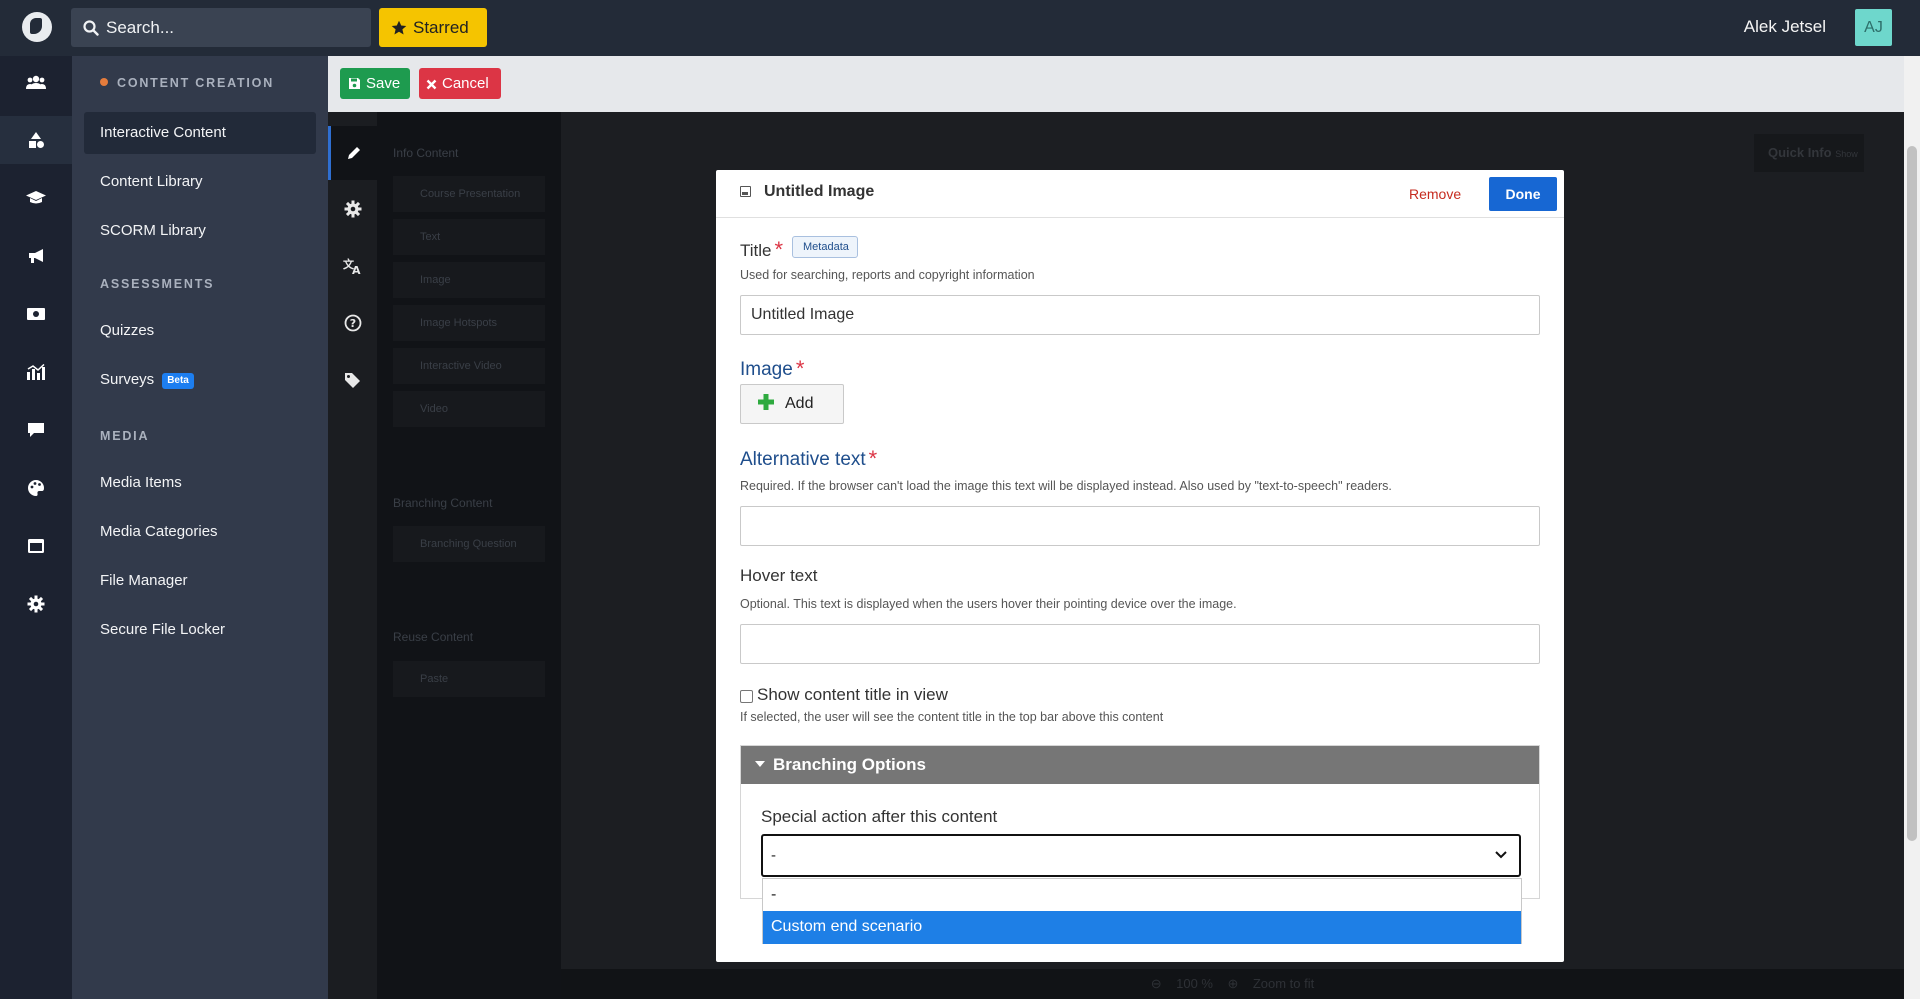  What do you see at coordinates (469, 237) in the screenshot?
I see `content-type-item: Text` at bounding box center [469, 237].